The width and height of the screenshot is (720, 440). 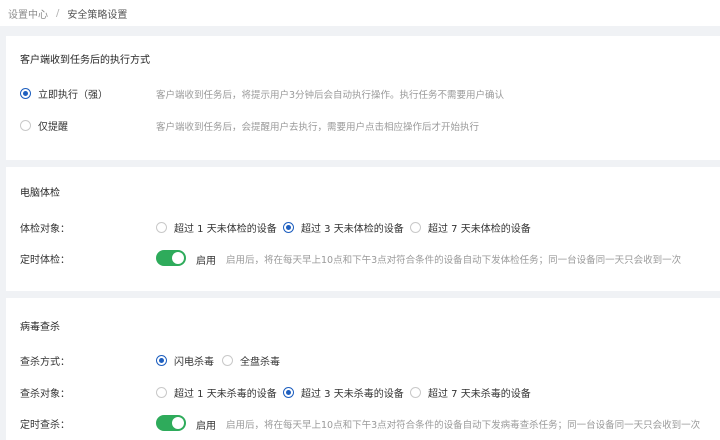 I want to click on antivirus-1day-label: 超过 1 天未杀毒的设备, so click(x=225, y=394).